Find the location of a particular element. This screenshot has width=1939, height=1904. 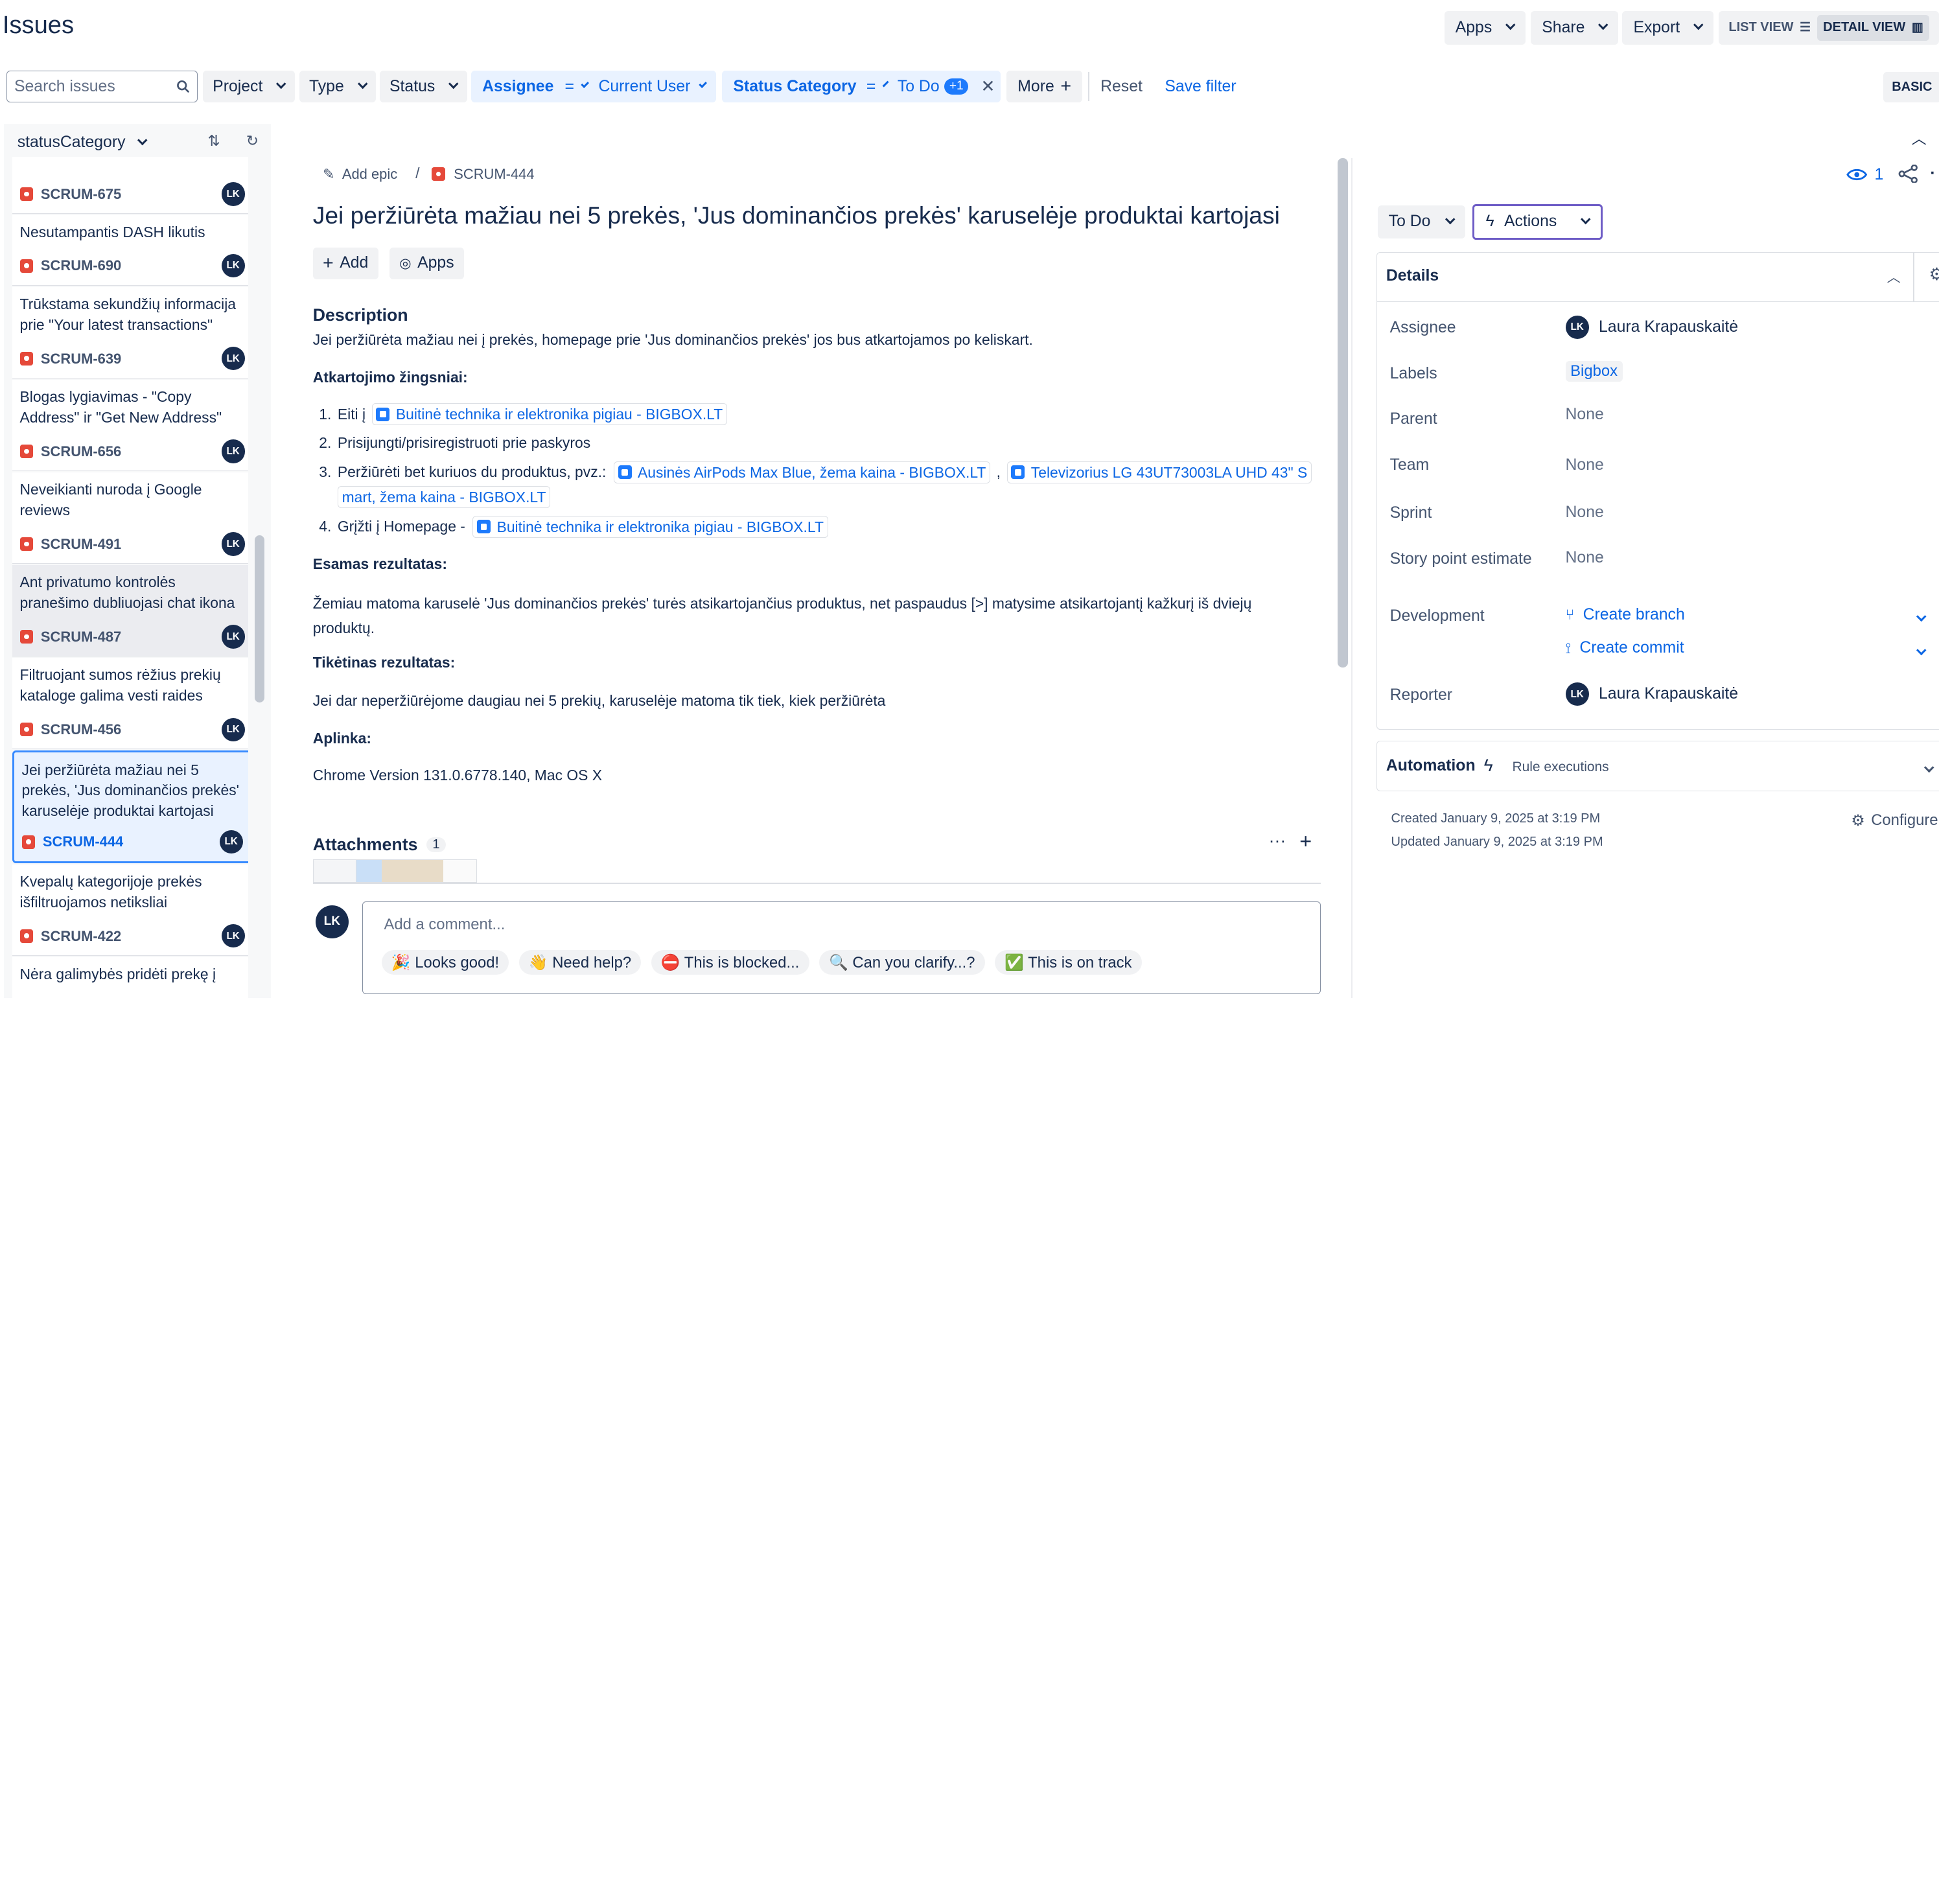

list-item-title: Nėra galimybės pridėti prekę į is located at coordinates (117, 975).